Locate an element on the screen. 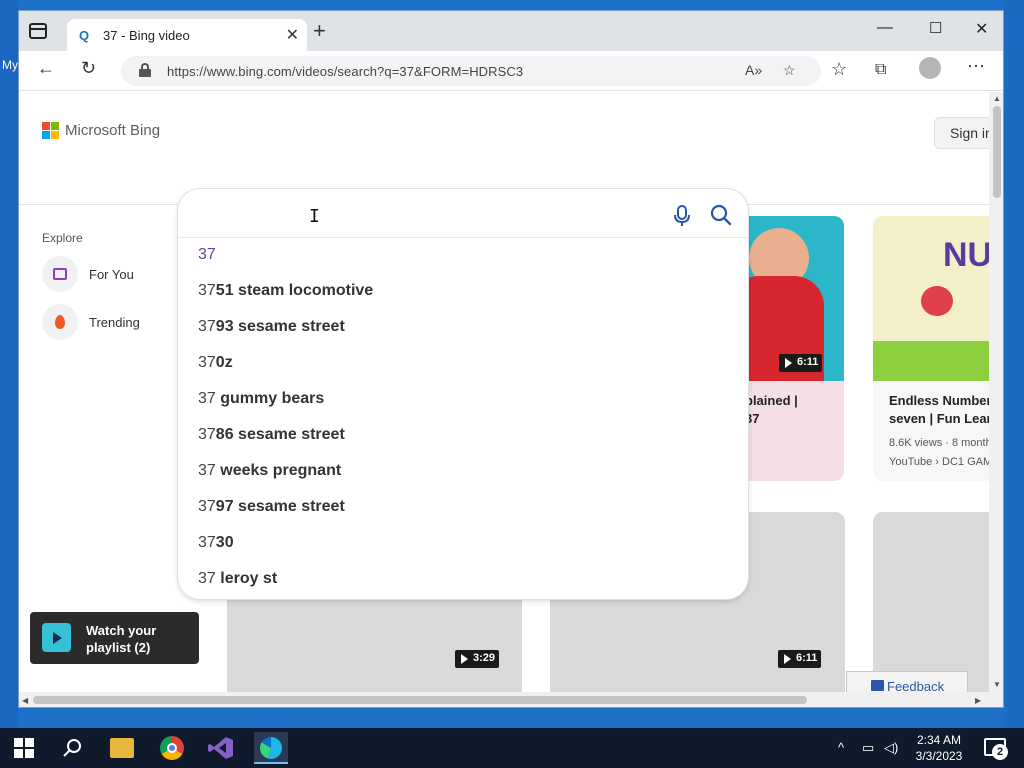 This screenshot has height=768, width=1024. sidebar-item-label: For You is located at coordinates (111, 274).